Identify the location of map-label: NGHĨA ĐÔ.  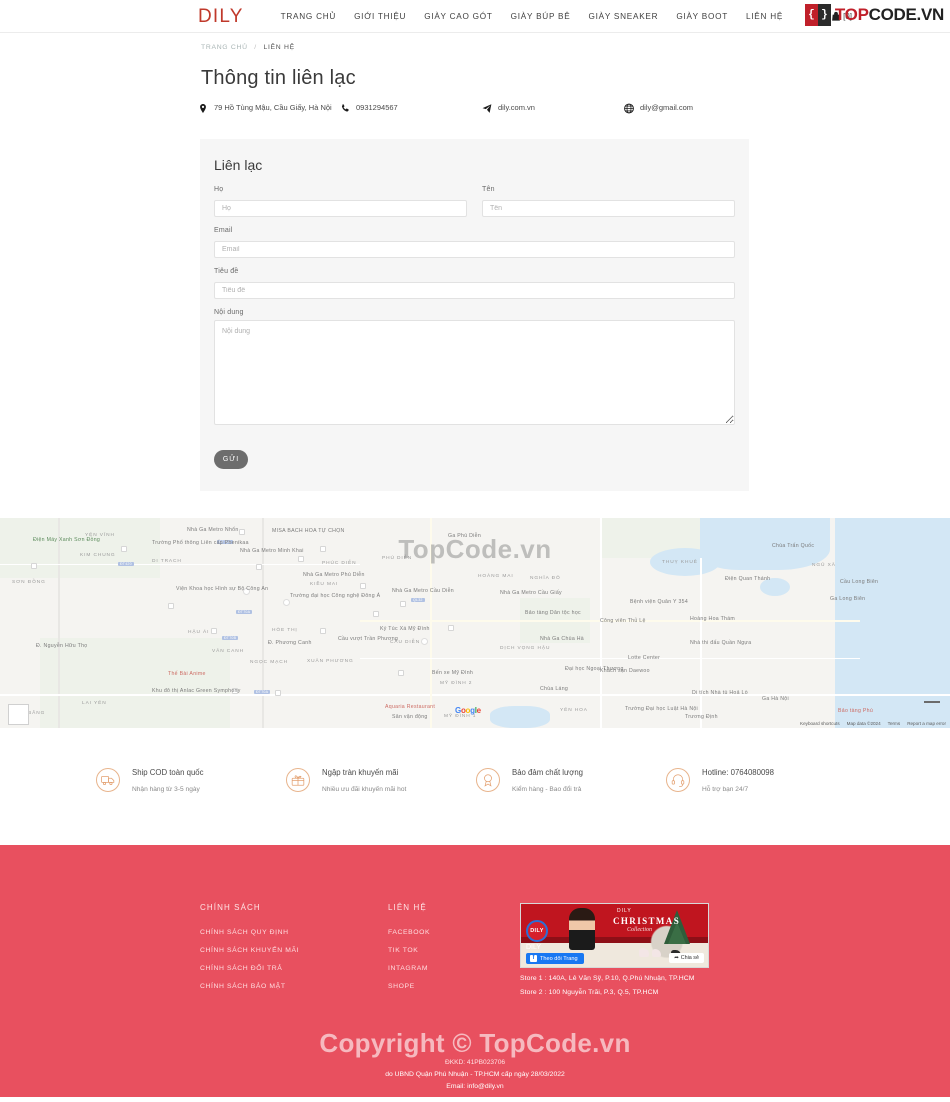
(545, 578).